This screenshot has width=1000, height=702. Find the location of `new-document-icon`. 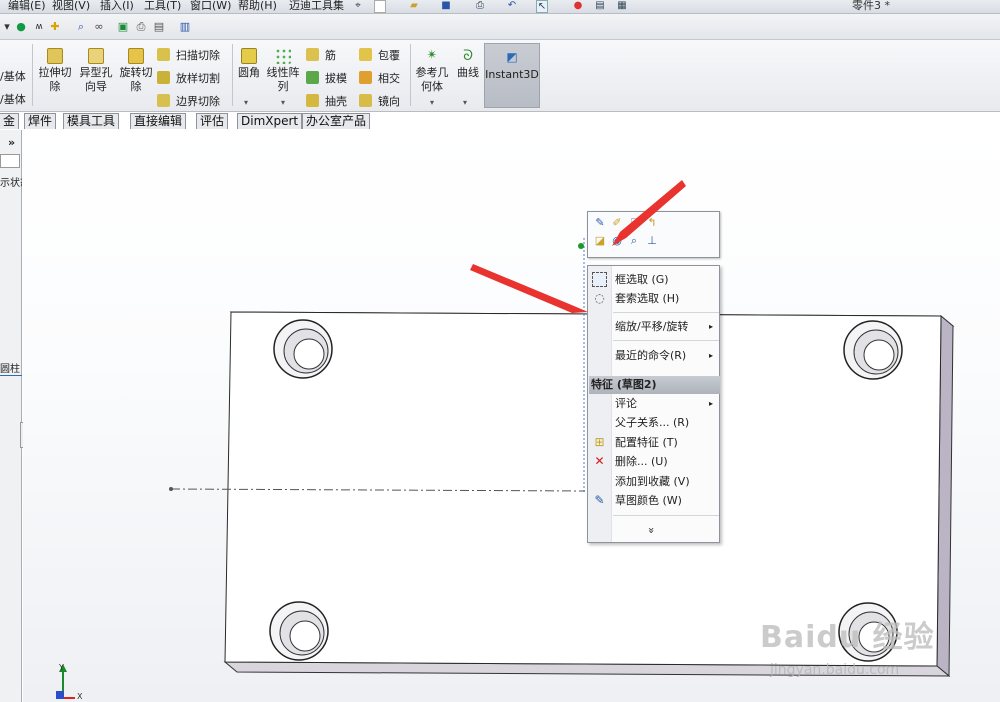

new-document-icon is located at coordinates (380, 6).